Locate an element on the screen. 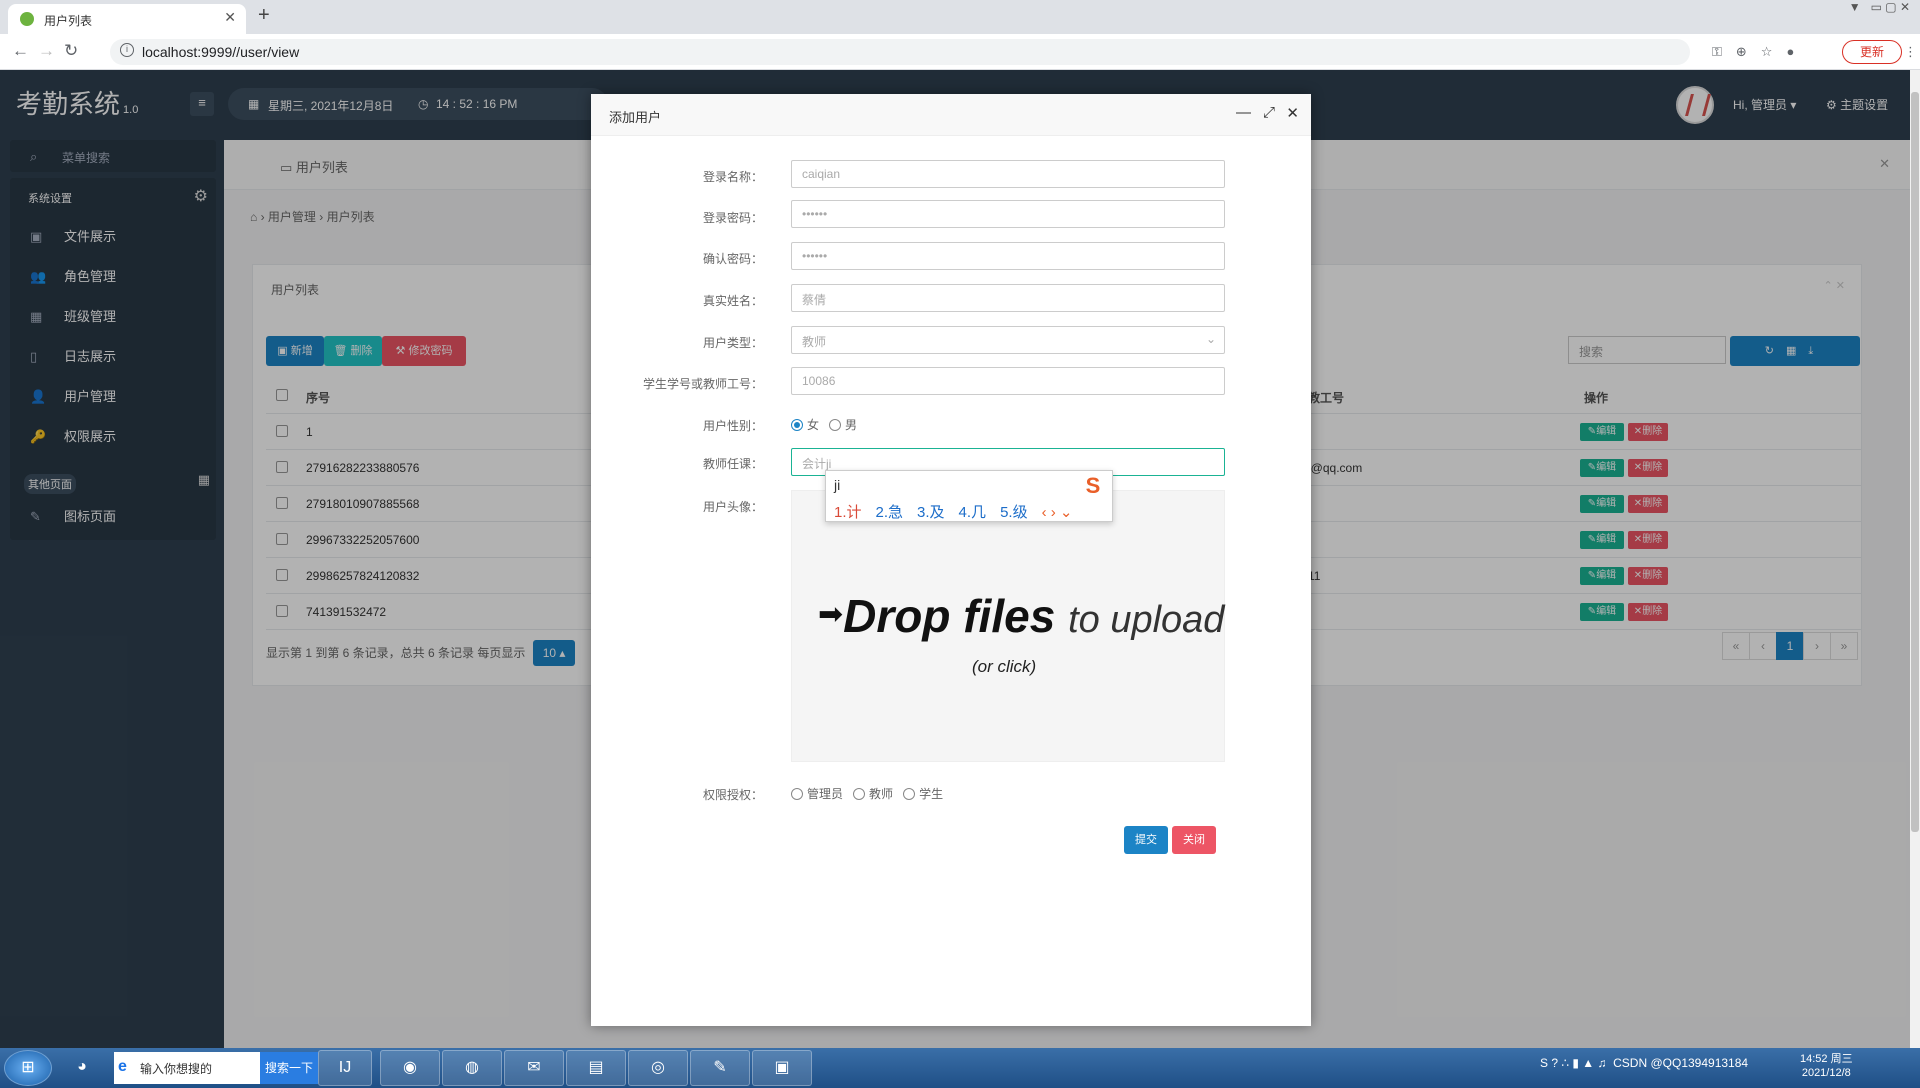 This screenshot has width=1920, height=1088. gender-male-radio is located at coordinates (835, 425).